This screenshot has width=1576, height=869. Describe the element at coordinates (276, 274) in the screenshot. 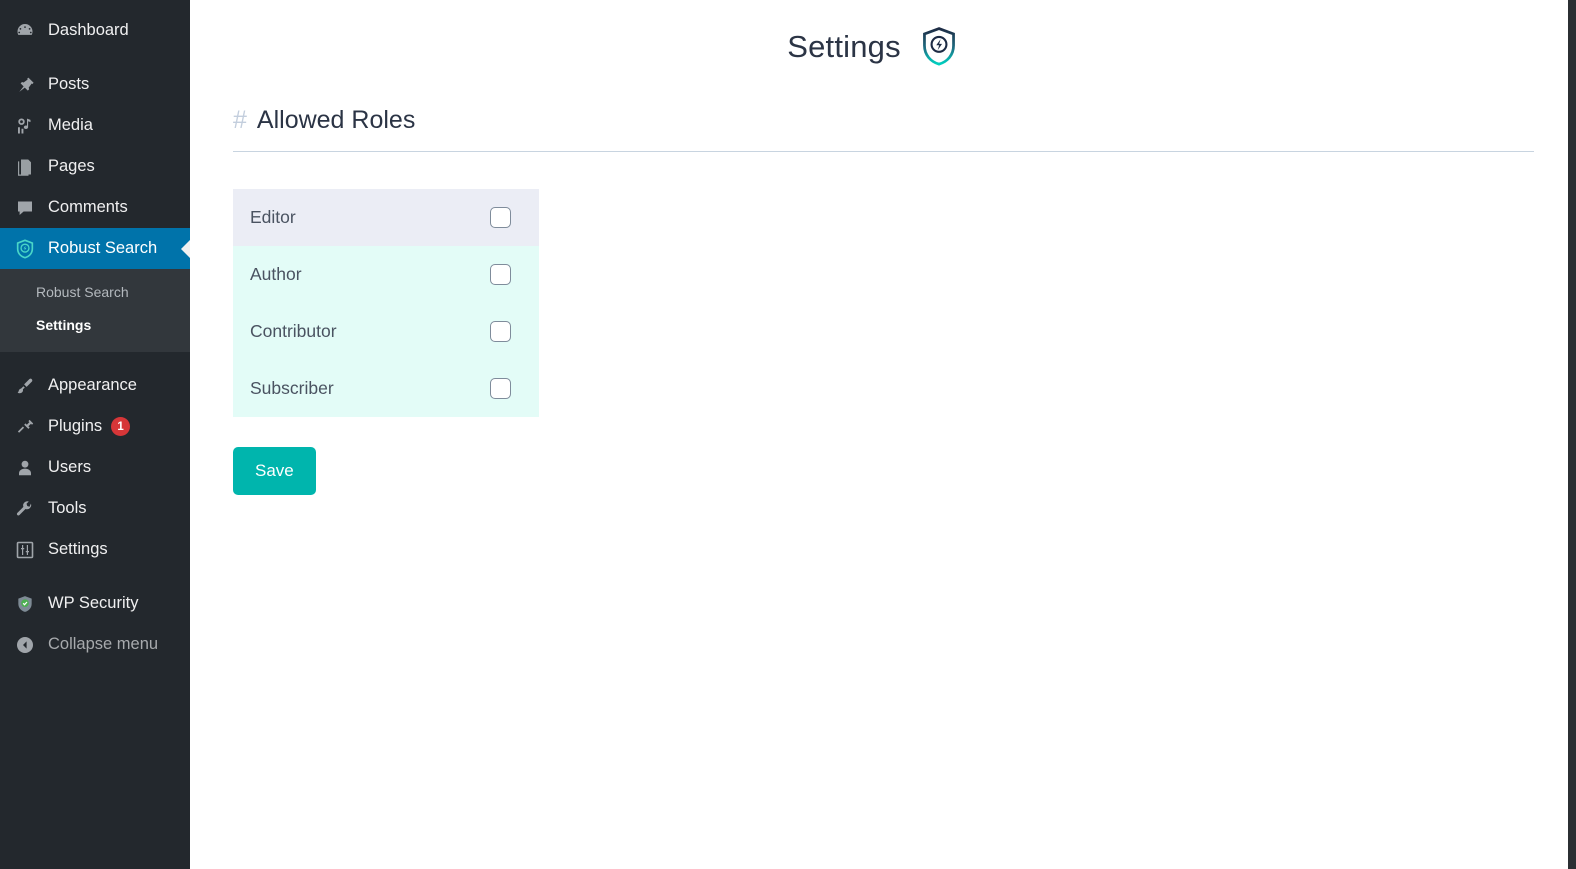

I see `role-label: Author` at that location.